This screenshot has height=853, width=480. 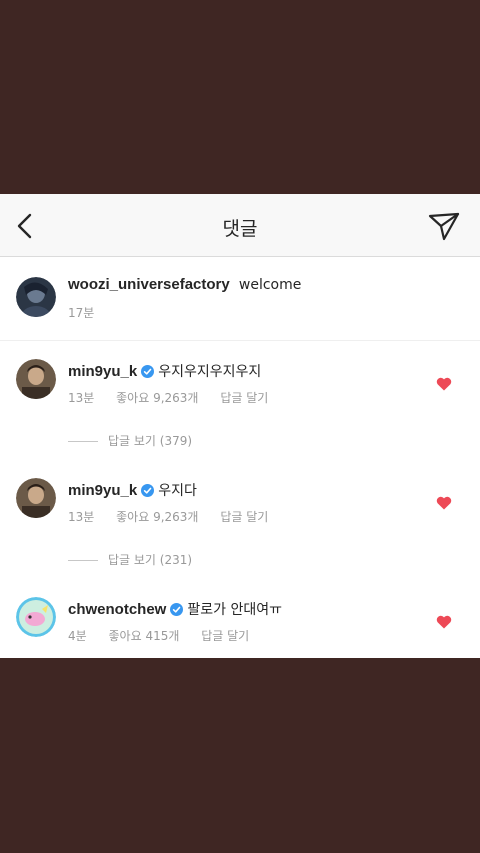 What do you see at coordinates (150, 441) in the screenshot?
I see `view-replies-label: 답글 보기 (379)` at bounding box center [150, 441].